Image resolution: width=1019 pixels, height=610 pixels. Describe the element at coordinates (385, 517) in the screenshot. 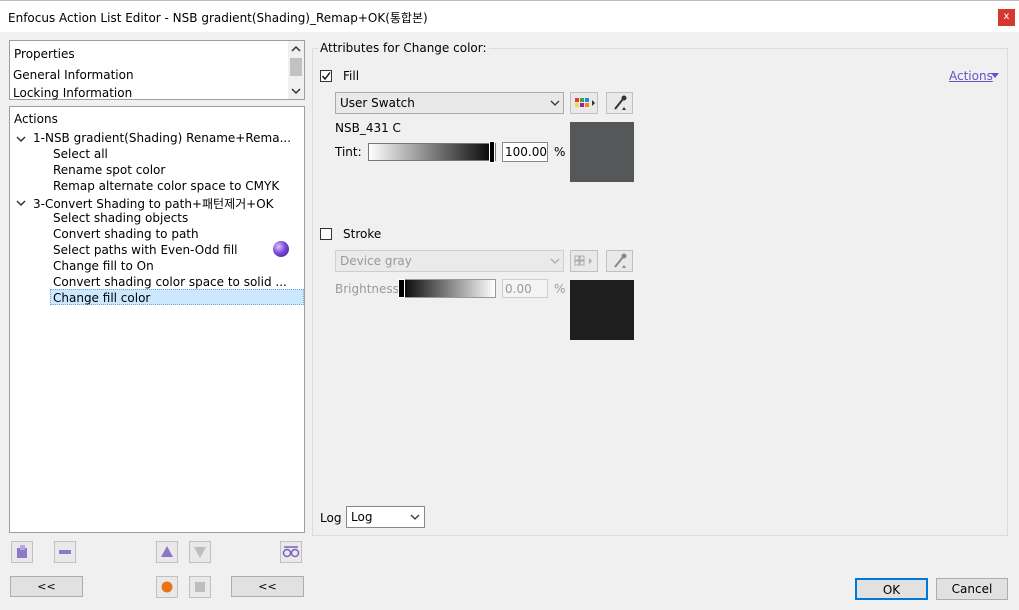

I see `log-select: Log` at that location.